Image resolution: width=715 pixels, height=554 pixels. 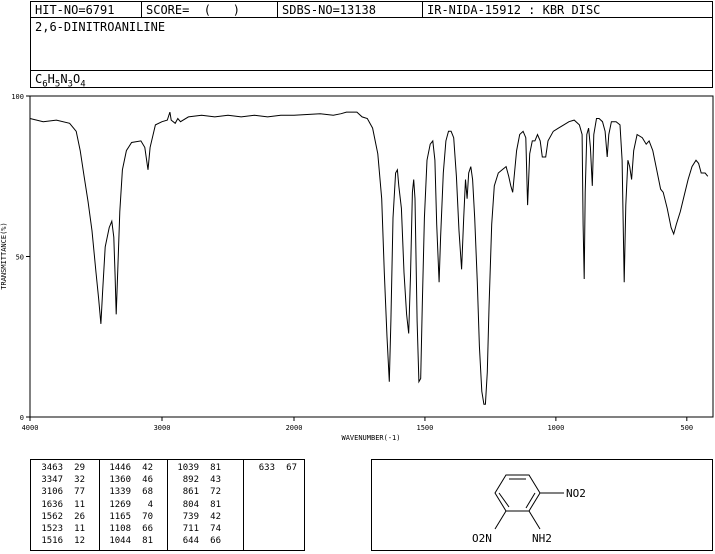 I want to click on x-tick-label: 500, so click(x=686, y=428).